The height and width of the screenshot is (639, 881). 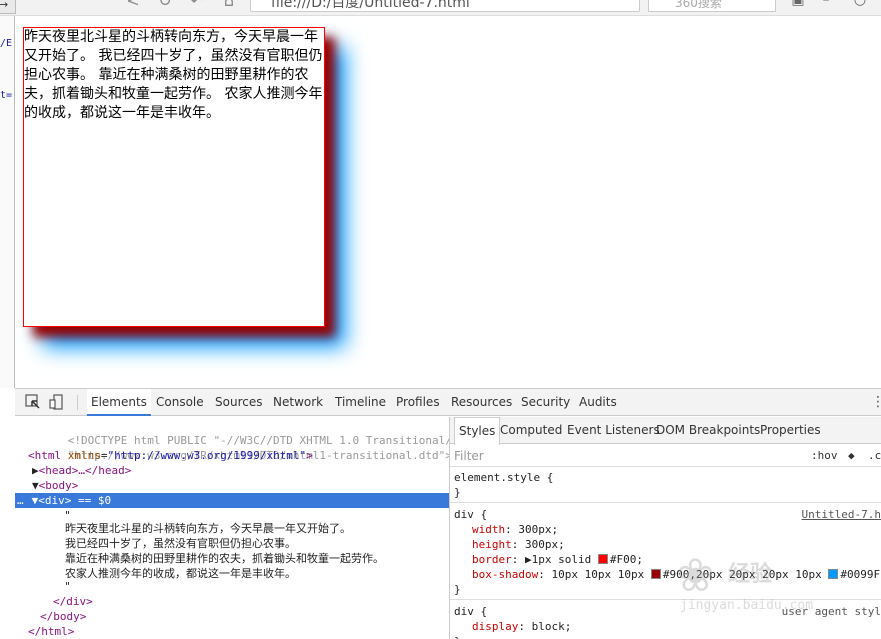 What do you see at coordinates (457, 636) in the screenshot?
I see `ua-rule-close: }` at bounding box center [457, 636].